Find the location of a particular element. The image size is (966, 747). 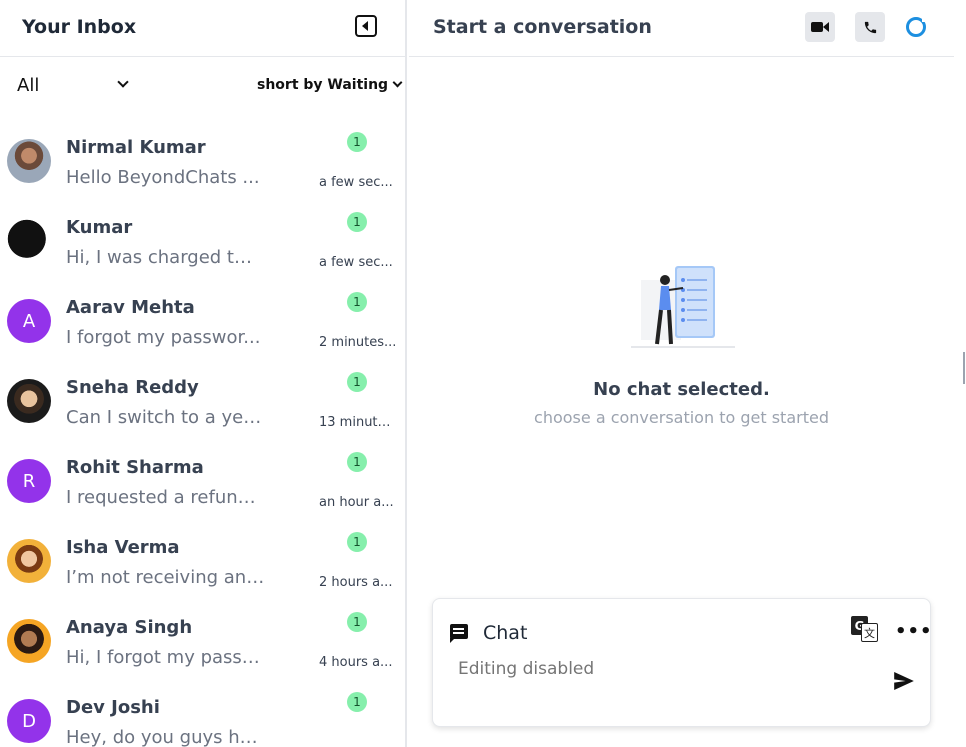

contact-name: Rohit Sharma is located at coordinates (135, 467).